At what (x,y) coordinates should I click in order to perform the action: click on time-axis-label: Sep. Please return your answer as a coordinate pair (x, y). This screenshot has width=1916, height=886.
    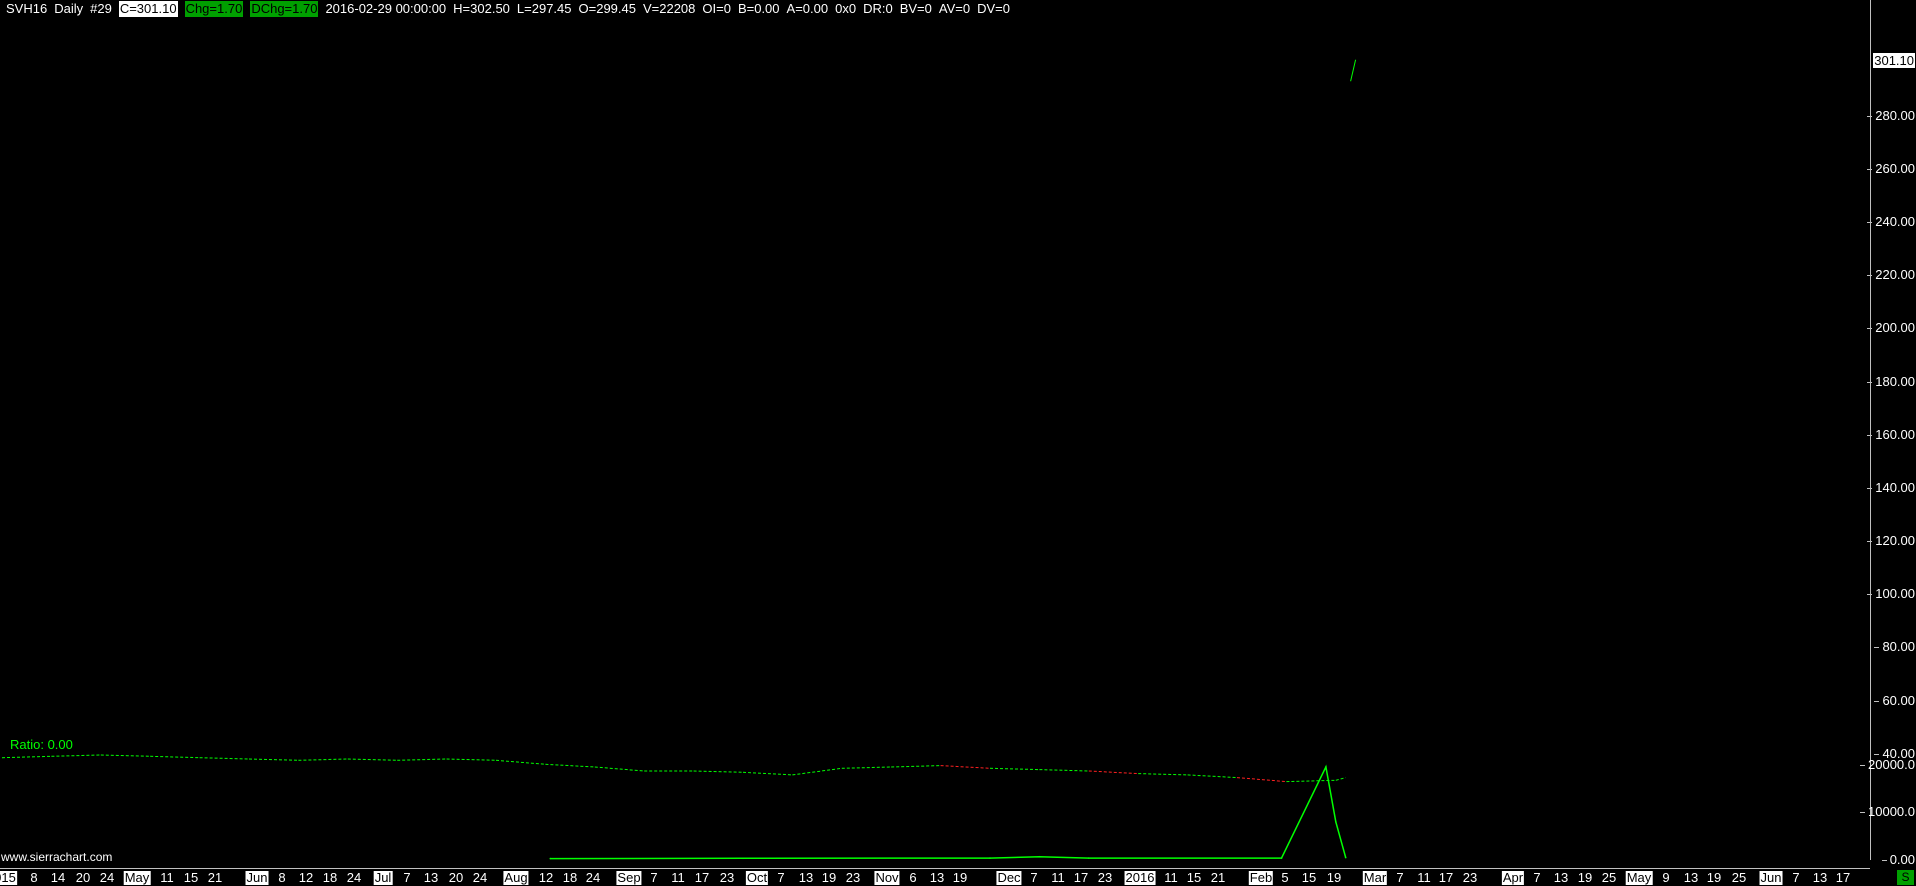
    Looking at the image, I should click on (629, 877).